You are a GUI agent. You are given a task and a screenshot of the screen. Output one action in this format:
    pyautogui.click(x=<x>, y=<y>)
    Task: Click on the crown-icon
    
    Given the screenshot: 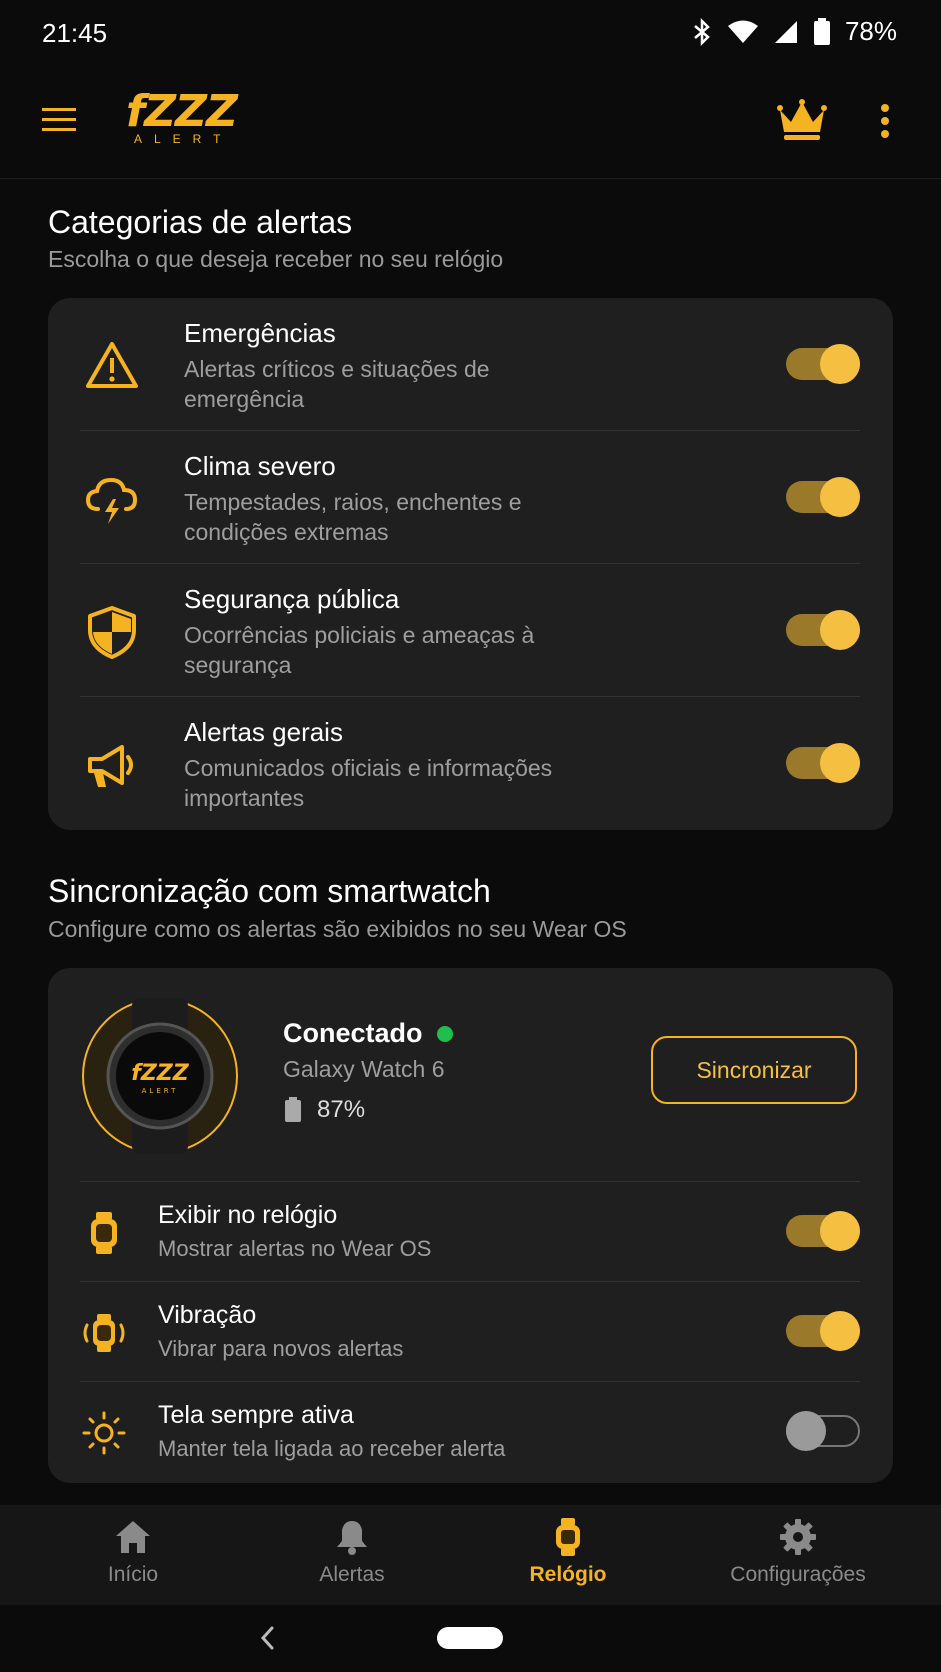 What is the action you would take?
    pyautogui.click(x=802, y=120)
    